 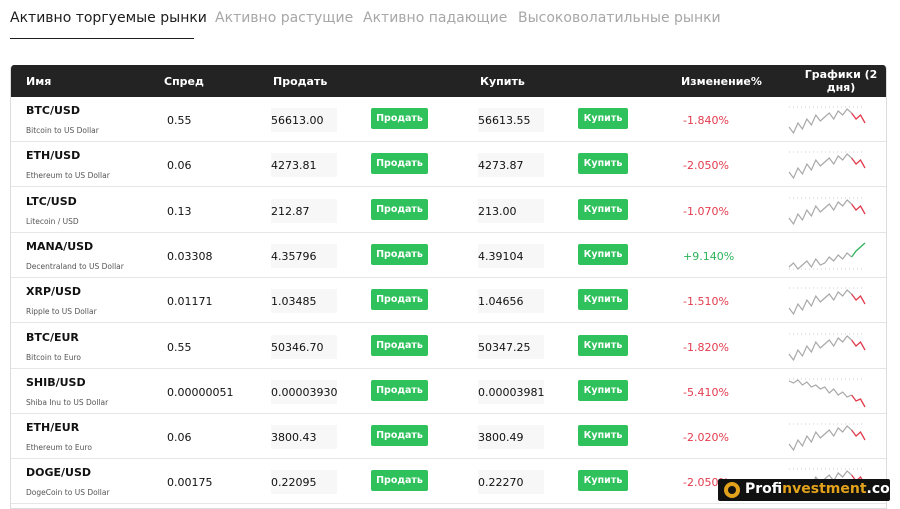 I want to click on sell-price: 4273.81, so click(x=304, y=165).